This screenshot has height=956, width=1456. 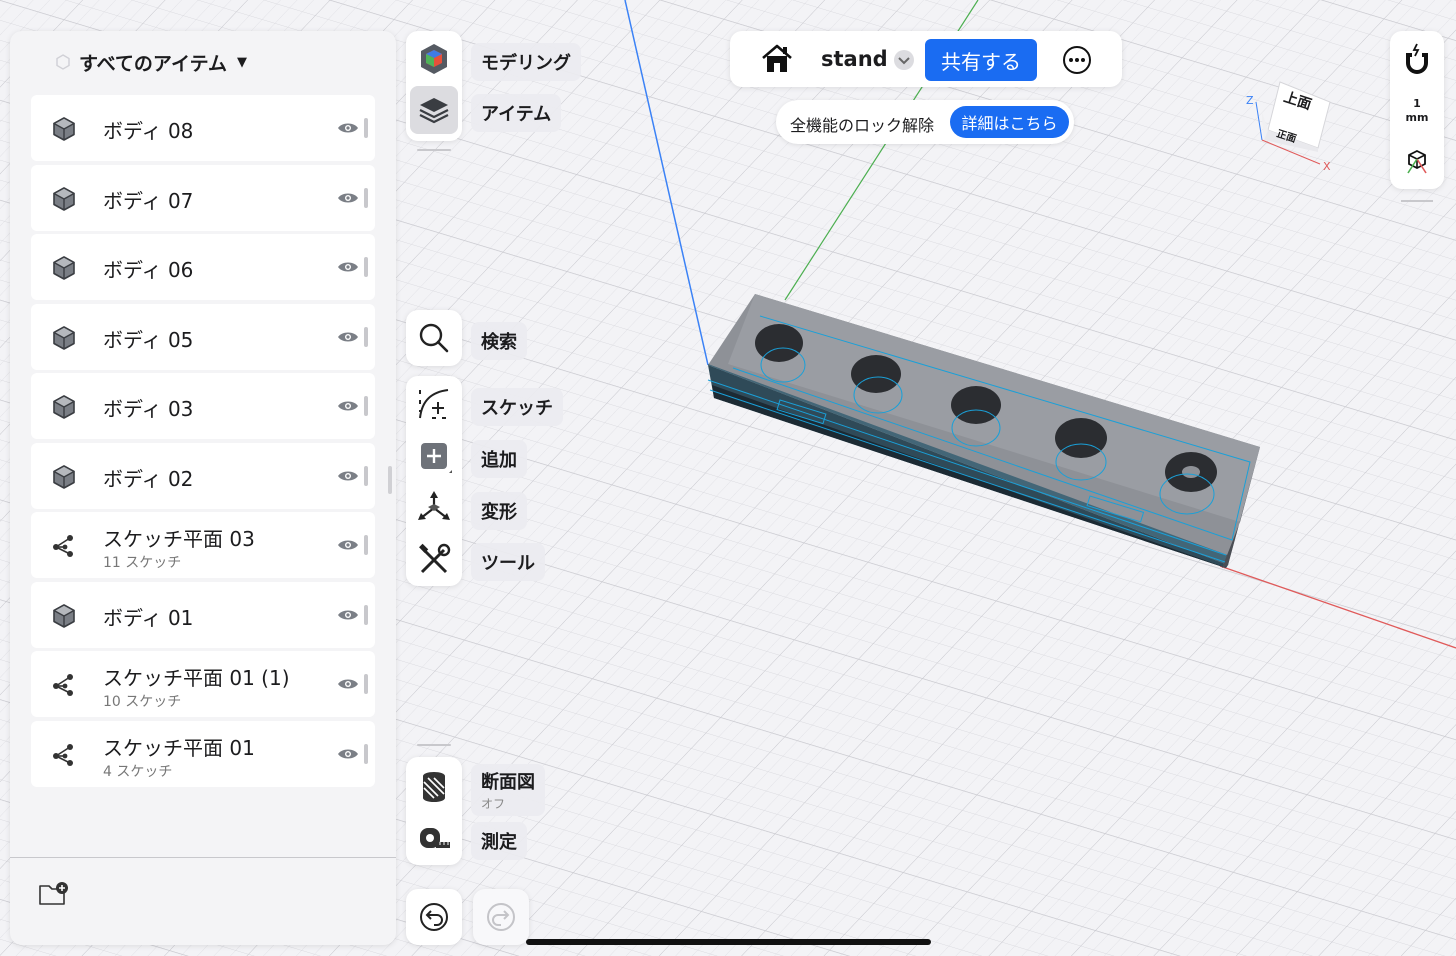 I want to click on snap-magnet-icon, so click(x=1417, y=59).